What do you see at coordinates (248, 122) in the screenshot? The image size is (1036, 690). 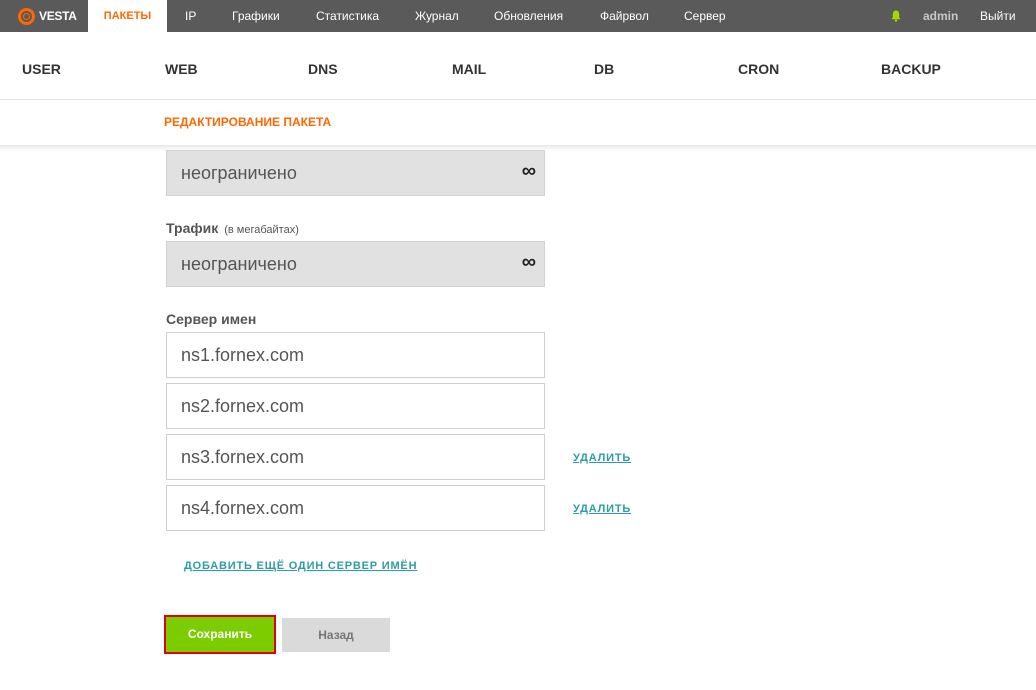 I see `page-title: РЕДАКТИРОВАНИЕ ПАКЕТА` at bounding box center [248, 122].